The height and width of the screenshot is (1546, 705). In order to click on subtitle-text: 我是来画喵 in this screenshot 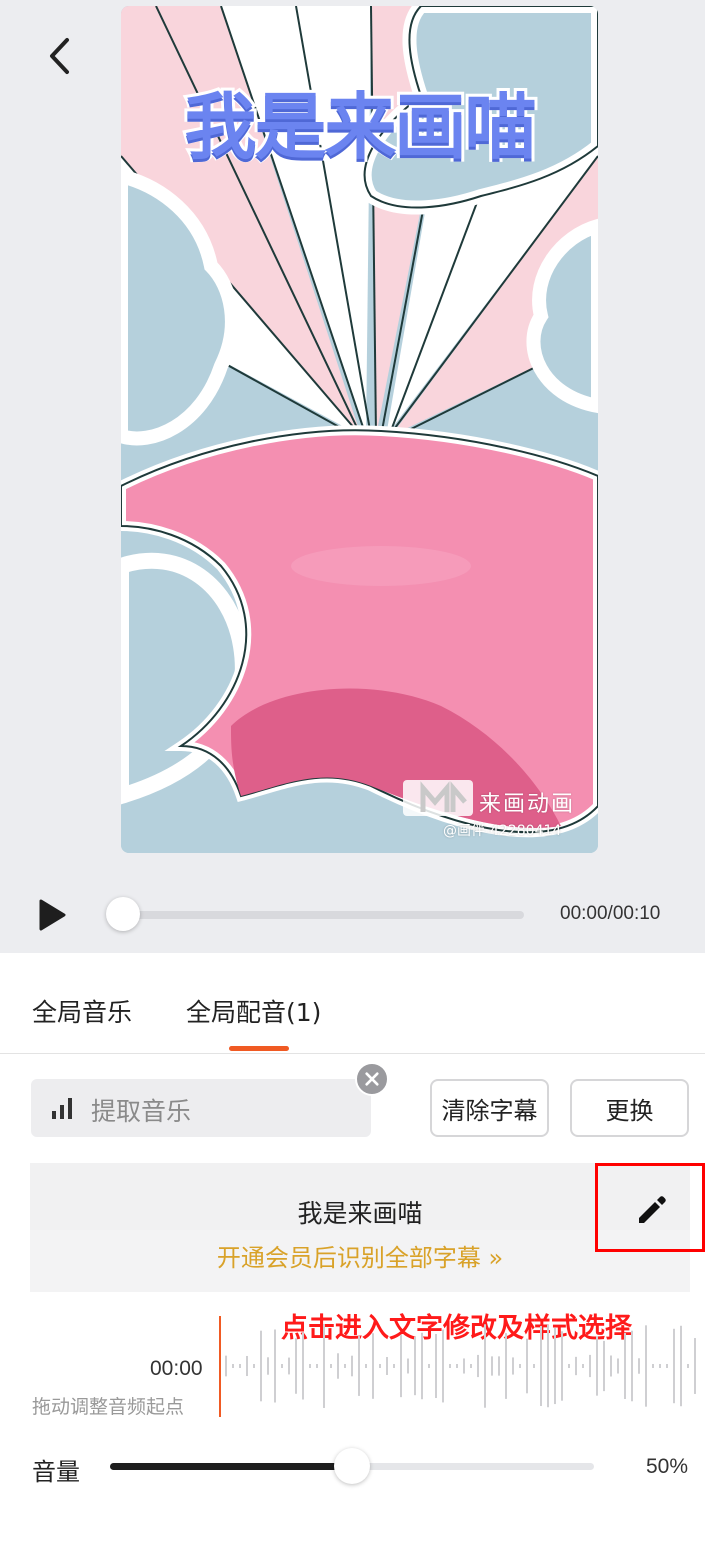, I will do `click(360, 1212)`.